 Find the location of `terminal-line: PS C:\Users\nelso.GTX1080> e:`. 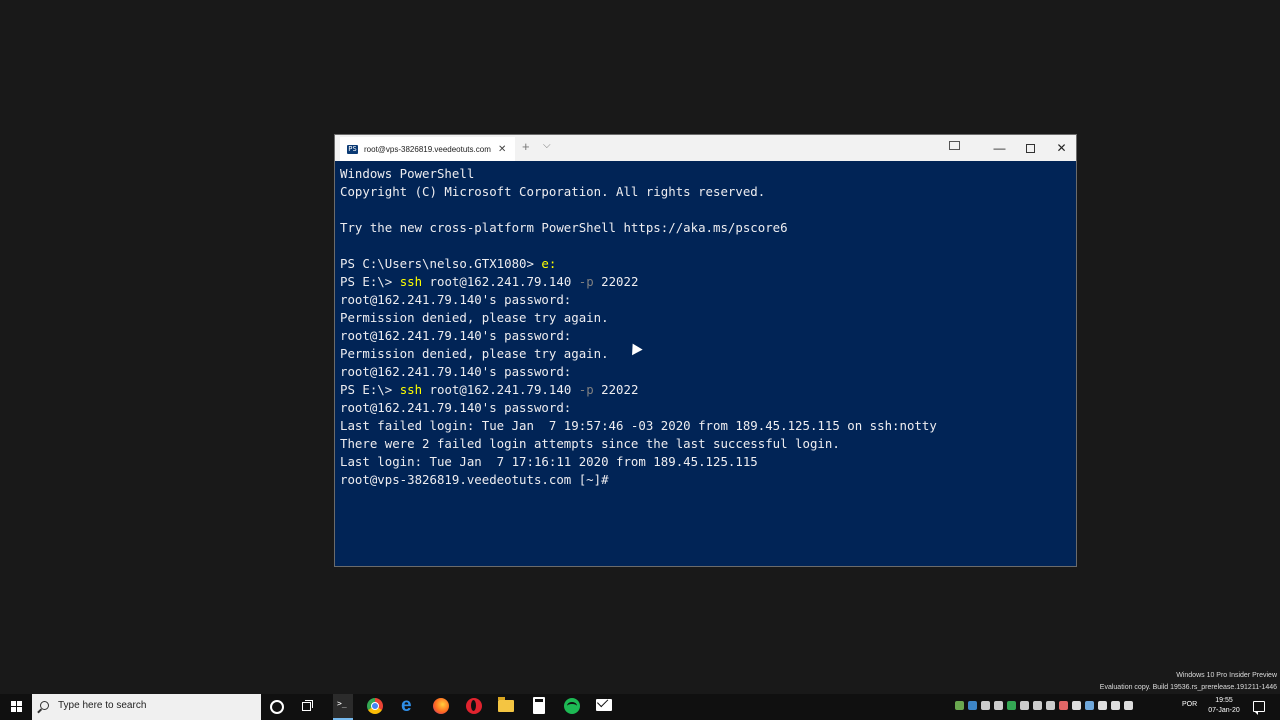

terminal-line: PS C:\Users\nelso.GTX1080> e: is located at coordinates (705, 264).